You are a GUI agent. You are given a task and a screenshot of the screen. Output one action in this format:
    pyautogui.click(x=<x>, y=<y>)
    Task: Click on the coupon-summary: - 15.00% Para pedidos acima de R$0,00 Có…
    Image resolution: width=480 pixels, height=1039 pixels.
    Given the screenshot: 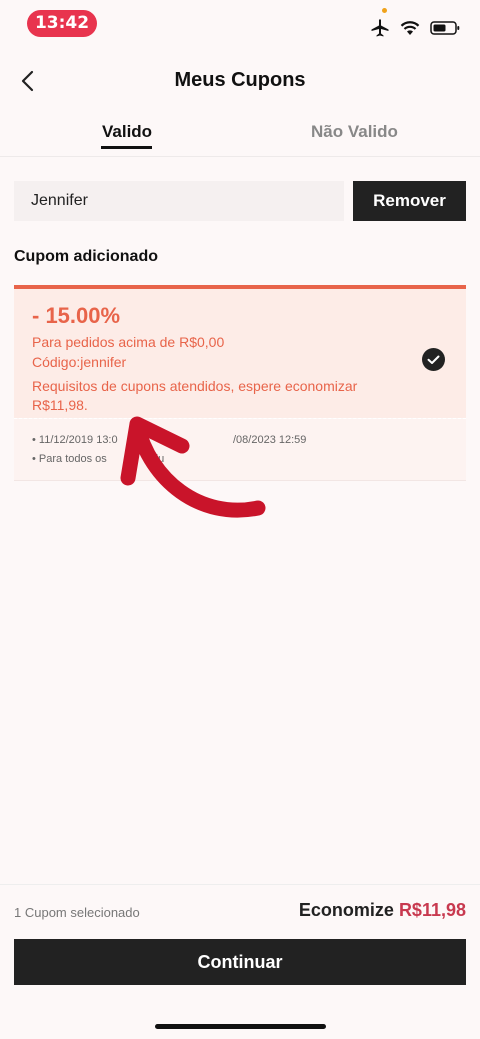 What is the action you would take?
    pyautogui.click(x=240, y=351)
    